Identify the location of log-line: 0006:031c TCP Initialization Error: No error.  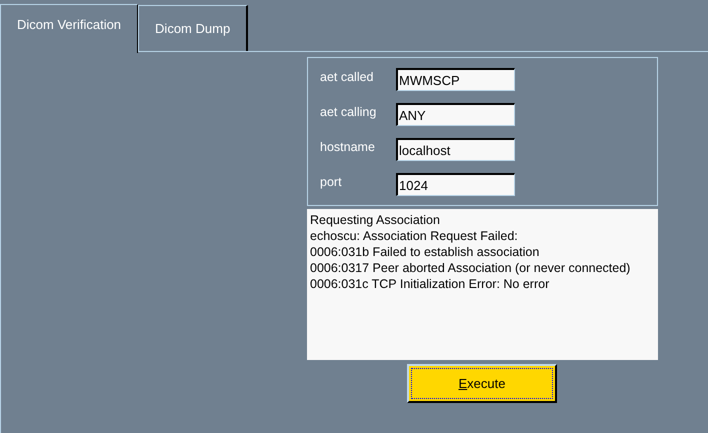
(430, 284).